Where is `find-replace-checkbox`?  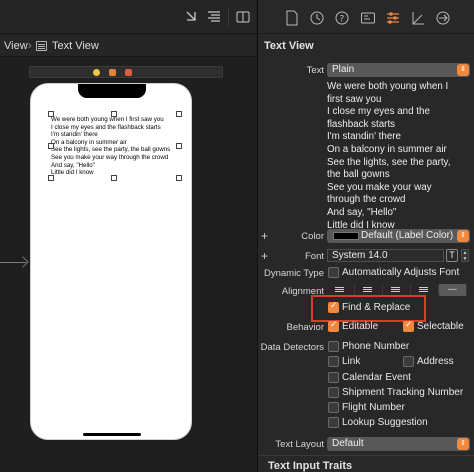 find-replace-checkbox is located at coordinates (333, 307).